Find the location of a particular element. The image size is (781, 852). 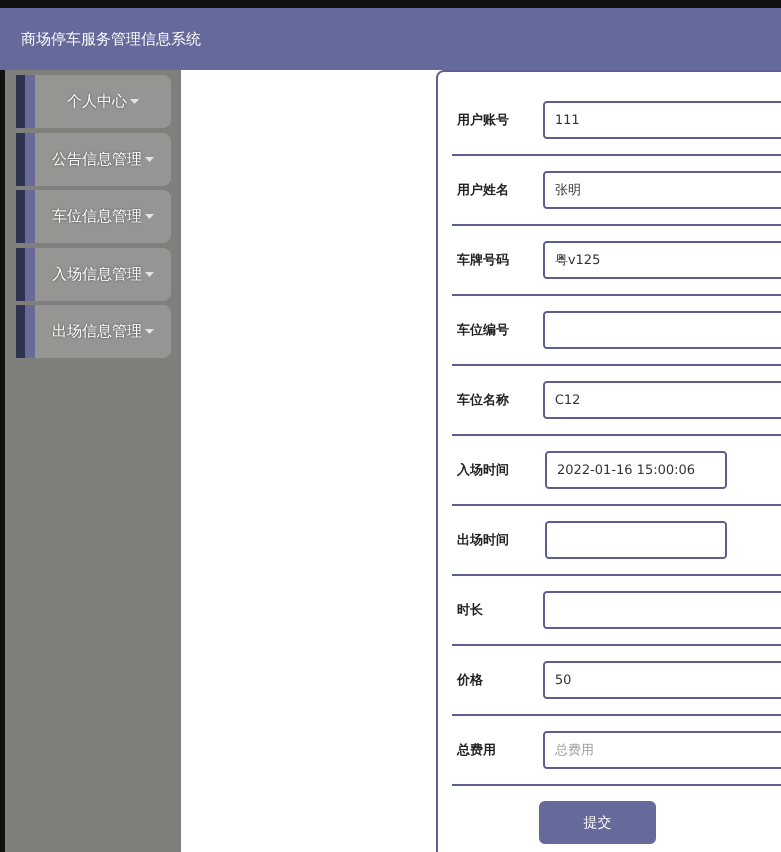

field-label: 时长 is located at coordinates (470, 610).